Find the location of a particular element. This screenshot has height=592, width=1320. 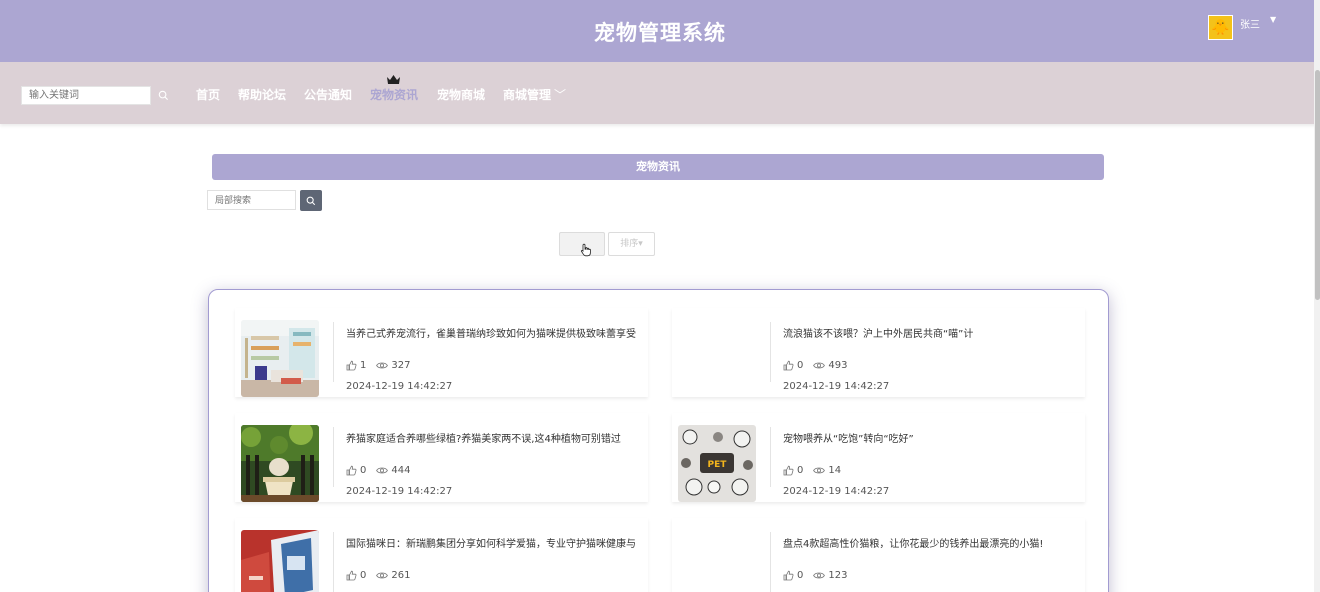

user-menu: 🐥 张三 ▼ is located at coordinates (1242, 27).